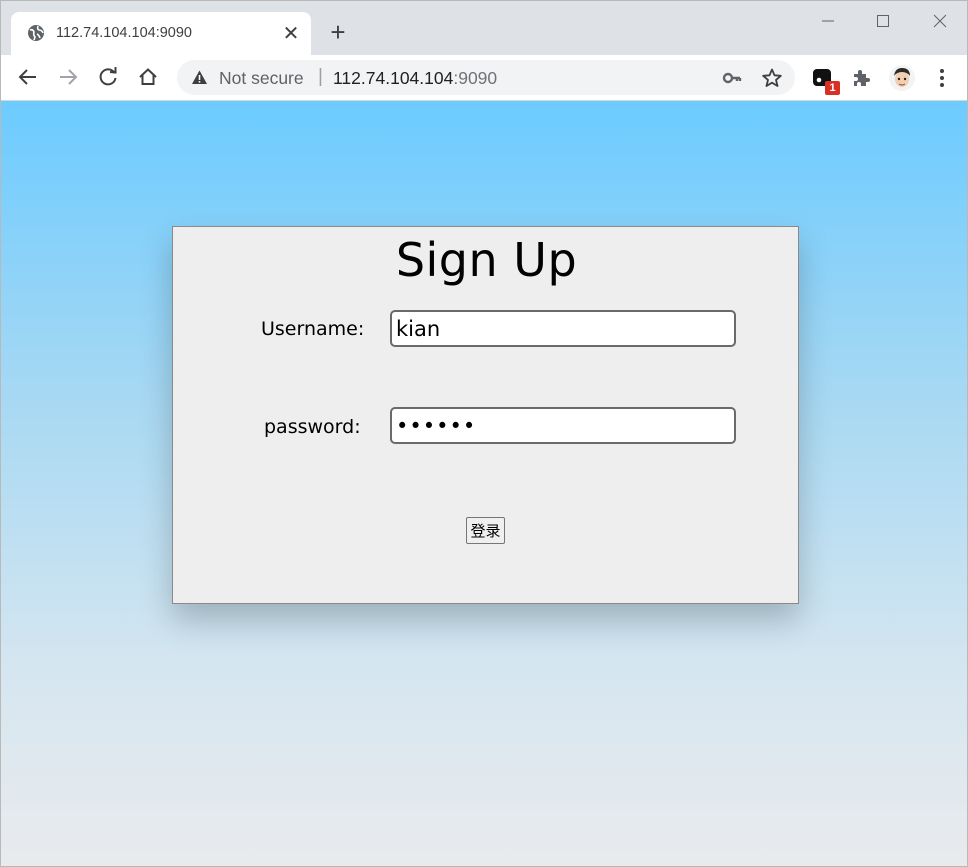 This screenshot has height=867, width=968. I want to click on page-title: Sign Up, so click(486, 260).